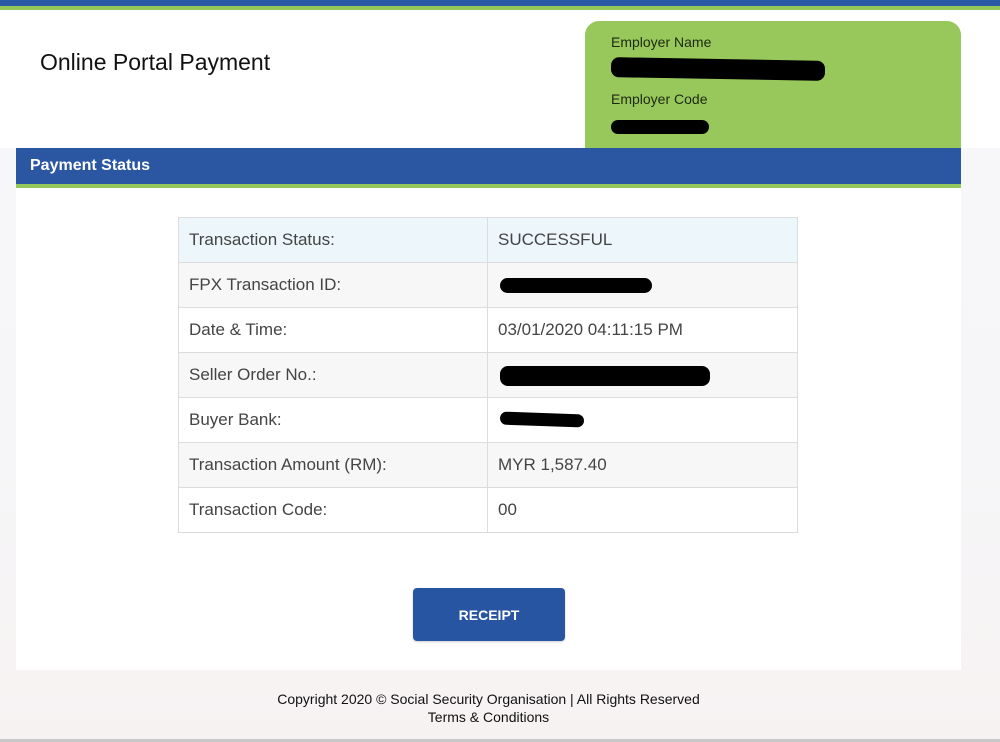  What do you see at coordinates (333, 420) in the screenshot?
I see `buyer-bank-label: Buyer Bank:` at bounding box center [333, 420].